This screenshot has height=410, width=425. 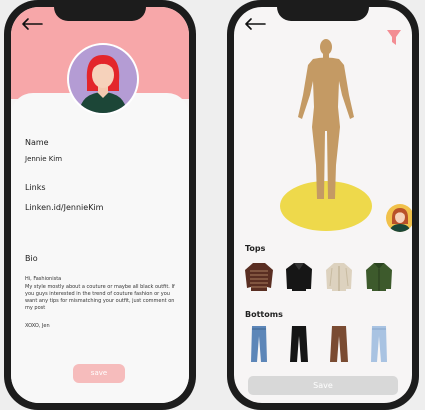 What do you see at coordinates (31, 258) in the screenshot?
I see `bio-label: Bio` at bounding box center [31, 258].